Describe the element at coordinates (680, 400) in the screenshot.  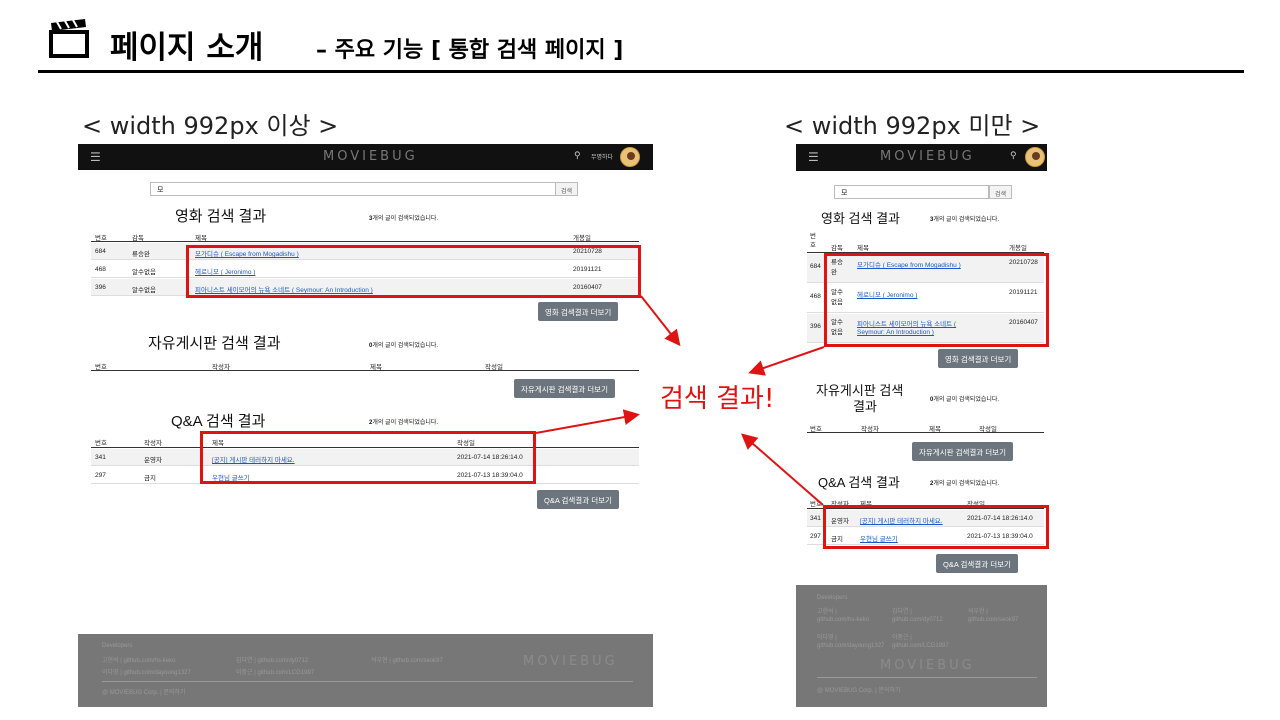
I see `callout-arrows` at that location.